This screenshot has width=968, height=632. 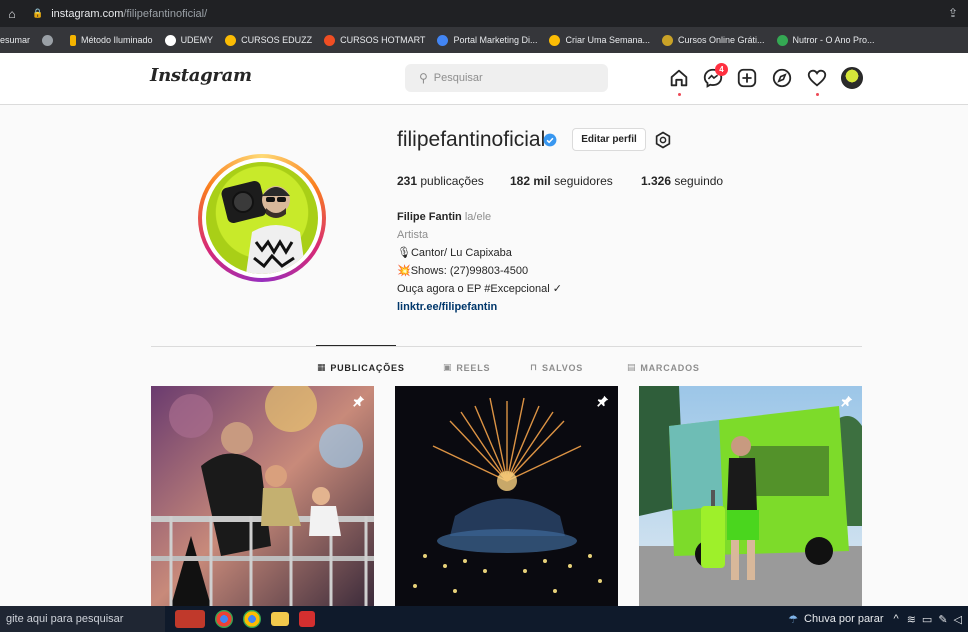 I want to click on home-indicator-dot, so click(x=679, y=94).